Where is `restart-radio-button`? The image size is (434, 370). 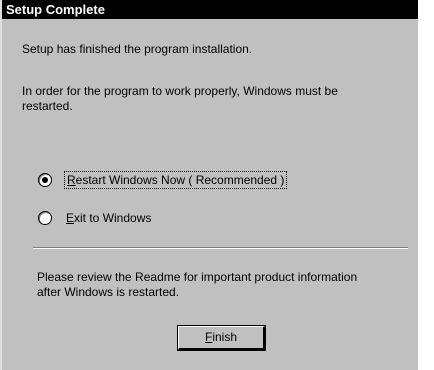 restart-radio-button is located at coordinates (45, 180).